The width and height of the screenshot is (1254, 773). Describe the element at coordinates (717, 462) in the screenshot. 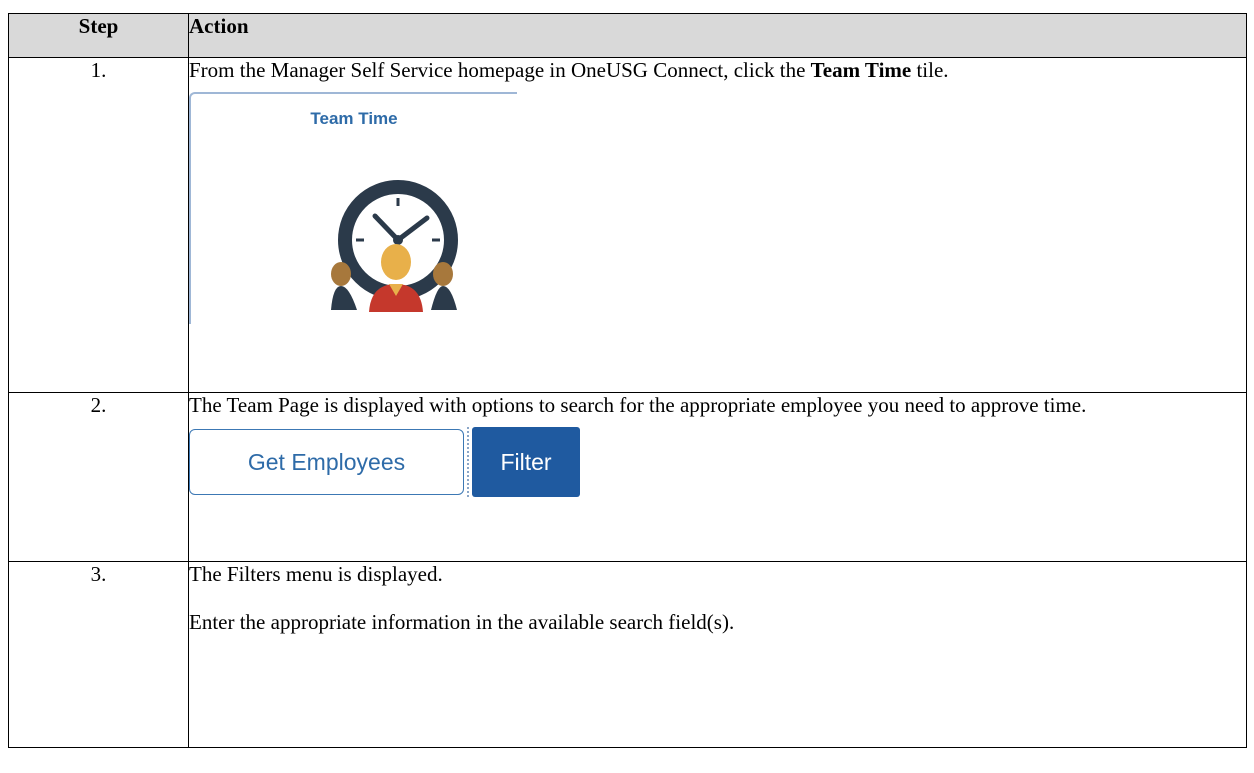

I see `button-row: Get Employees Filter` at that location.